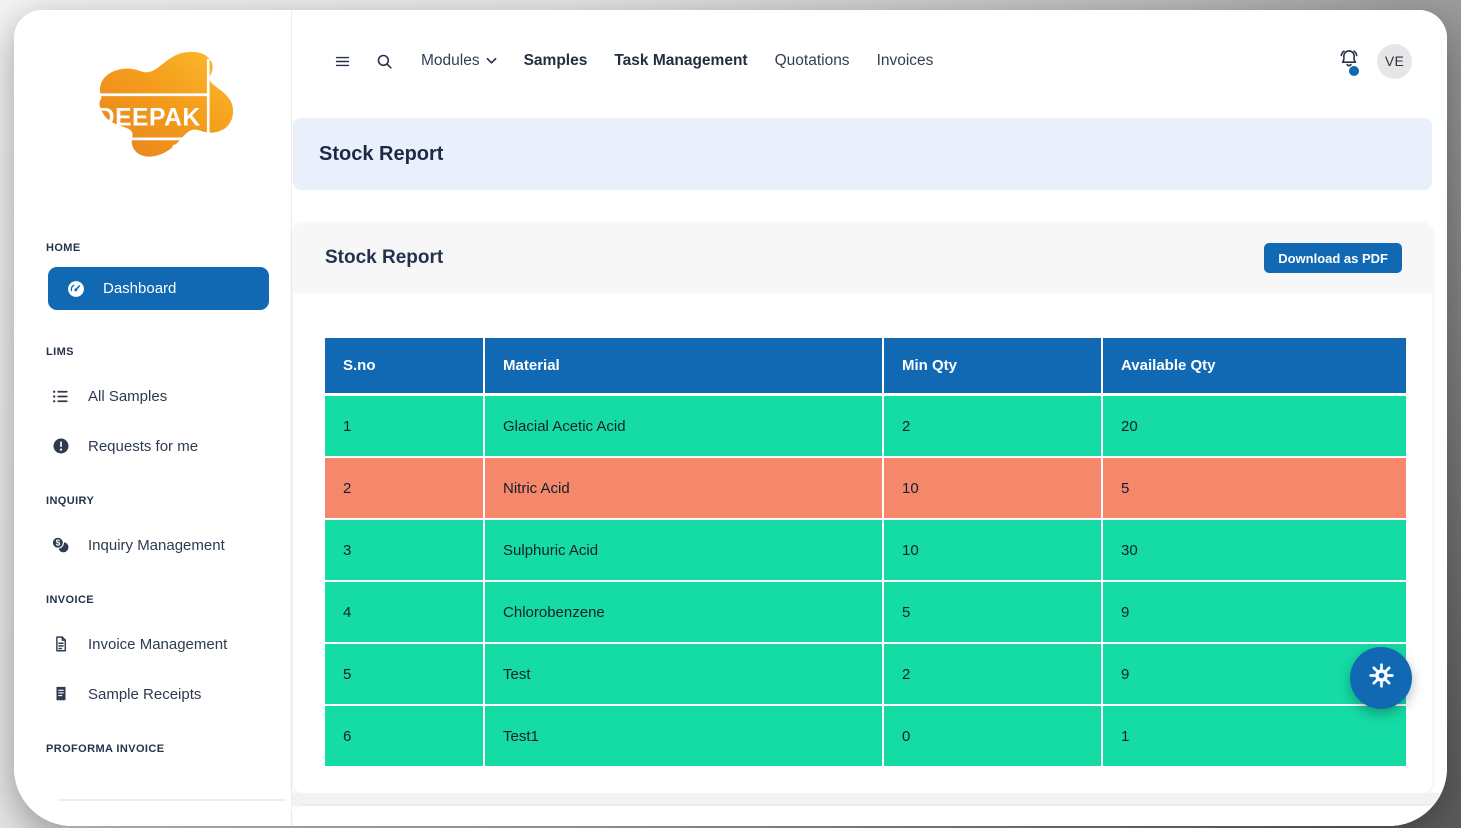 The image size is (1461, 828). I want to click on coins-icon: $, so click(60, 545).